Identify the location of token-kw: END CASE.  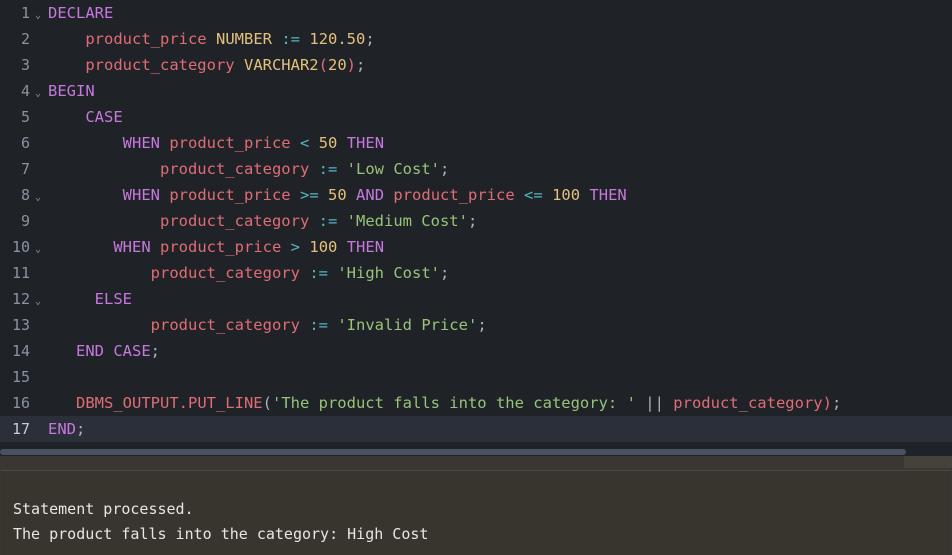
(113, 351).